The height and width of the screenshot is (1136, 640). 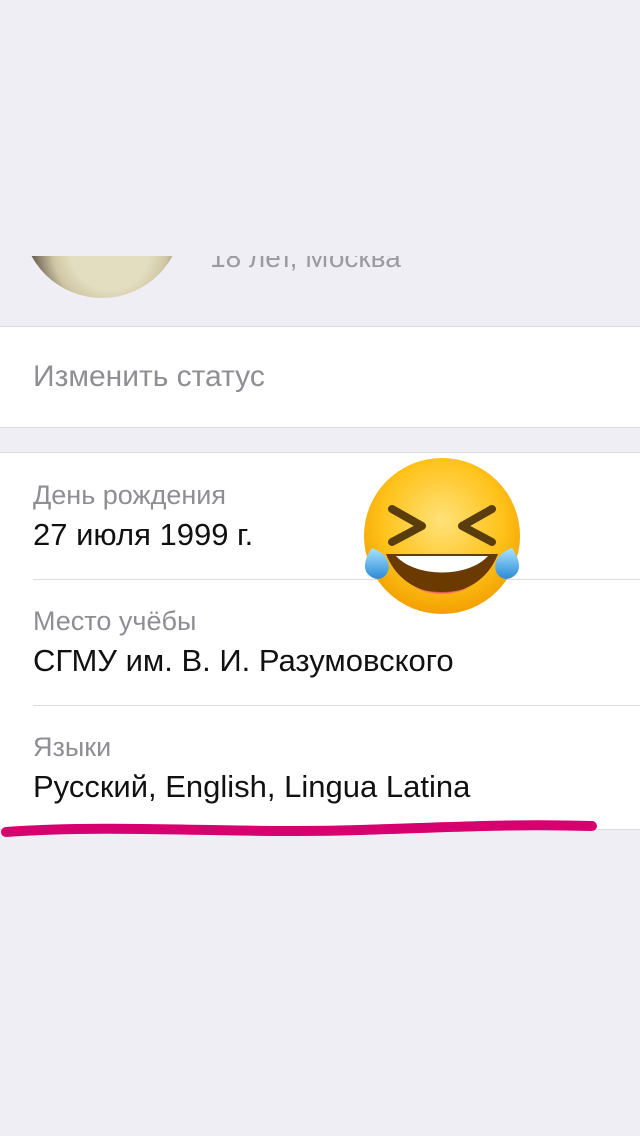 What do you see at coordinates (336, 642) in the screenshot?
I see `info-row-education: Место учёбы СГМУ им. В. И. Разумовского` at bounding box center [336, 642].